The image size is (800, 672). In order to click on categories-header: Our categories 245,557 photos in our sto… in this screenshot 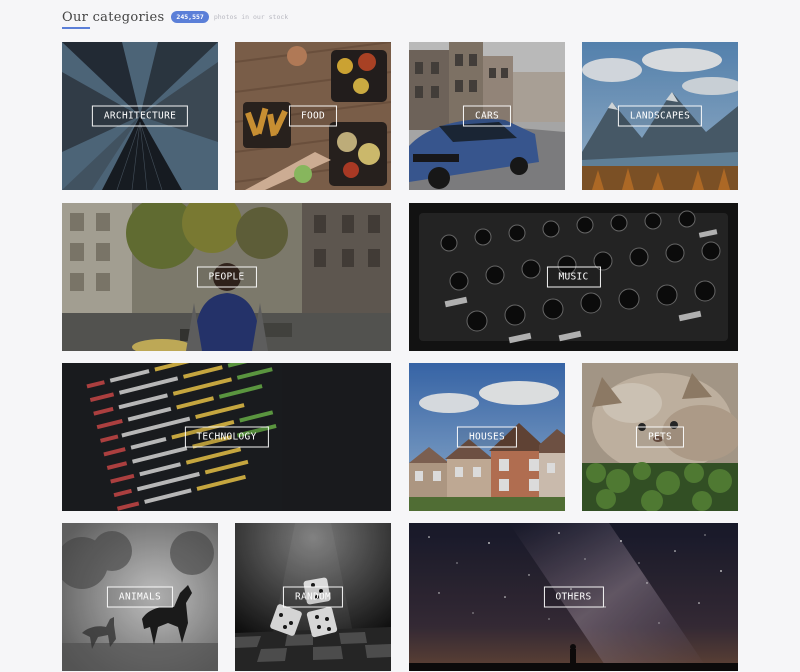, I will do `click(175, 17)`.